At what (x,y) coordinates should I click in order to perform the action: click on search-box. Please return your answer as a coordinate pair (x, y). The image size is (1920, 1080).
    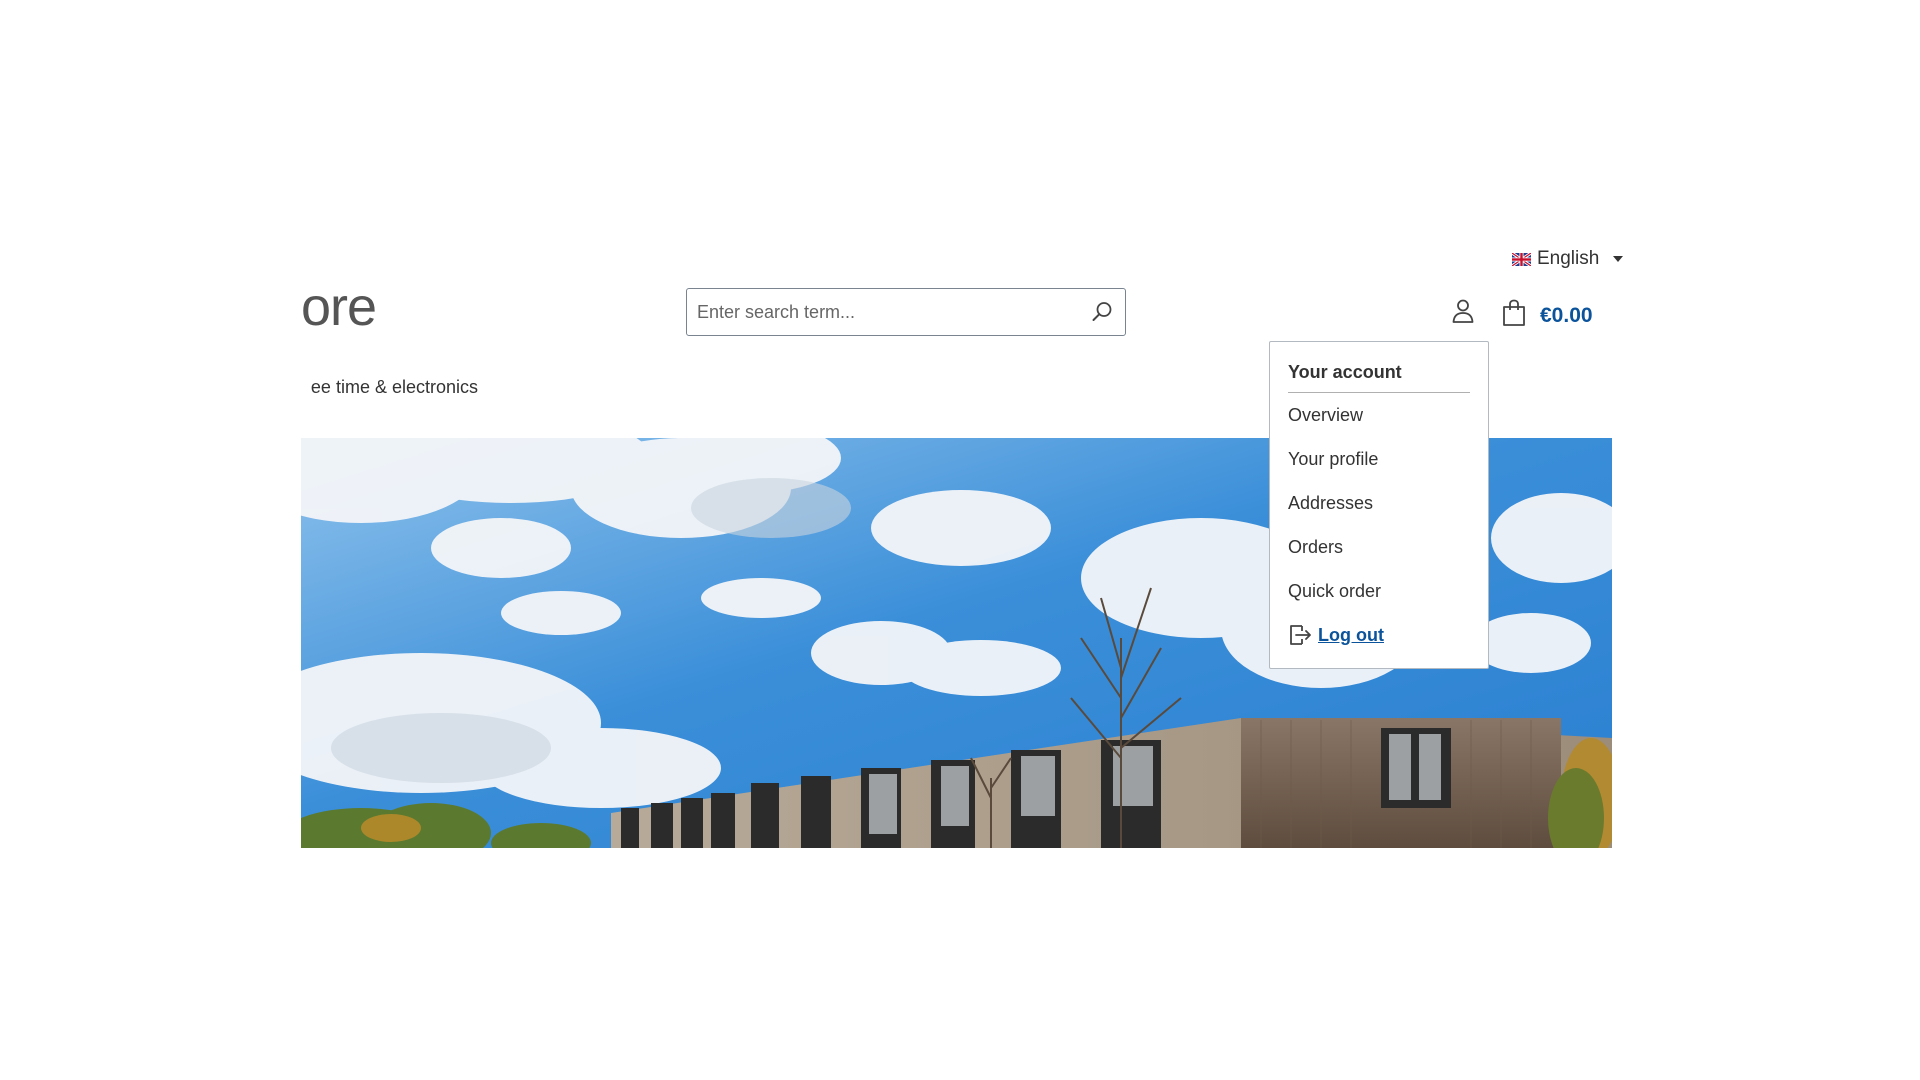
    Looking at the image, I should click on (906, 312).